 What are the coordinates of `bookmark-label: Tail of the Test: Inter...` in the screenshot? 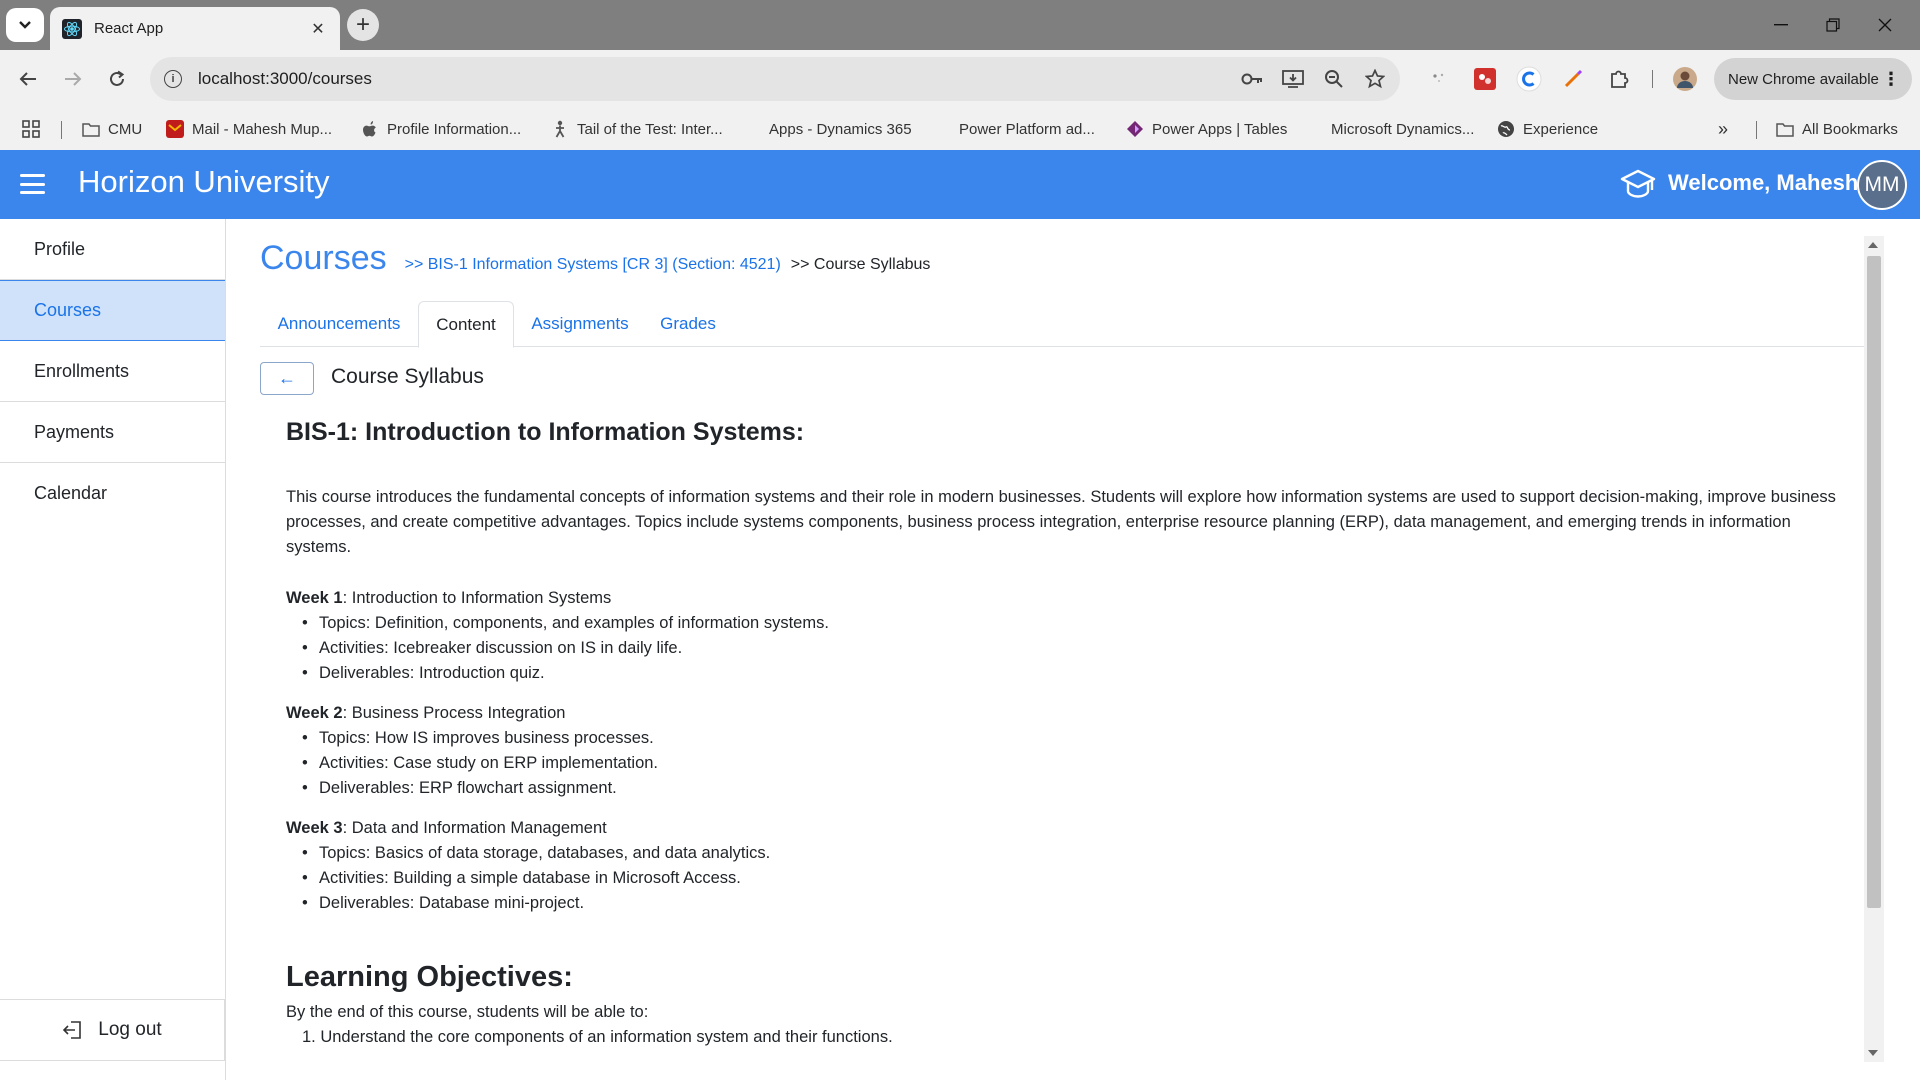 It's located at (650, 129).